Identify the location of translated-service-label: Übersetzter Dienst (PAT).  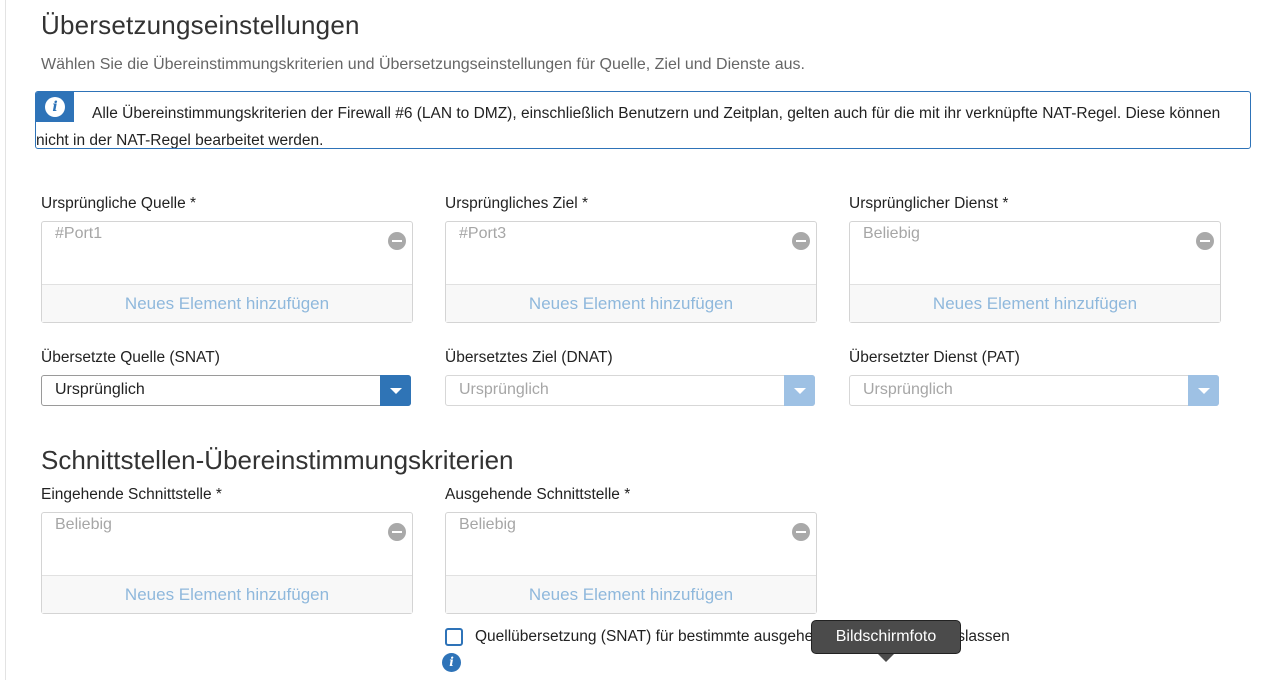
(934, 357).